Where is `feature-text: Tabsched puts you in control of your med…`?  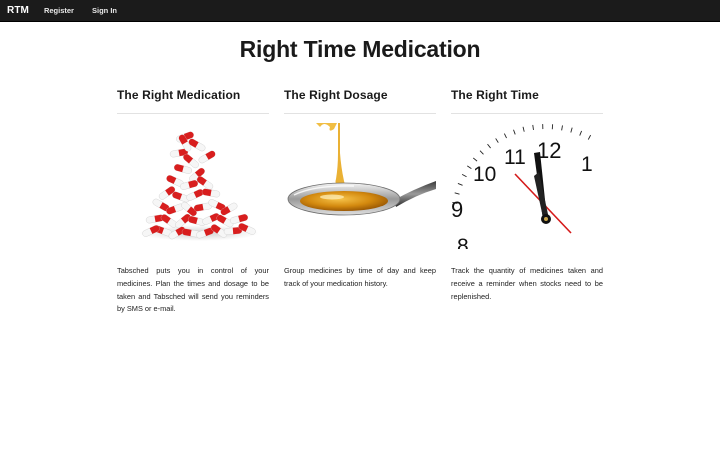 feature-text: Tabsched puts you in control of your med… is located at coordinates (193, 290).